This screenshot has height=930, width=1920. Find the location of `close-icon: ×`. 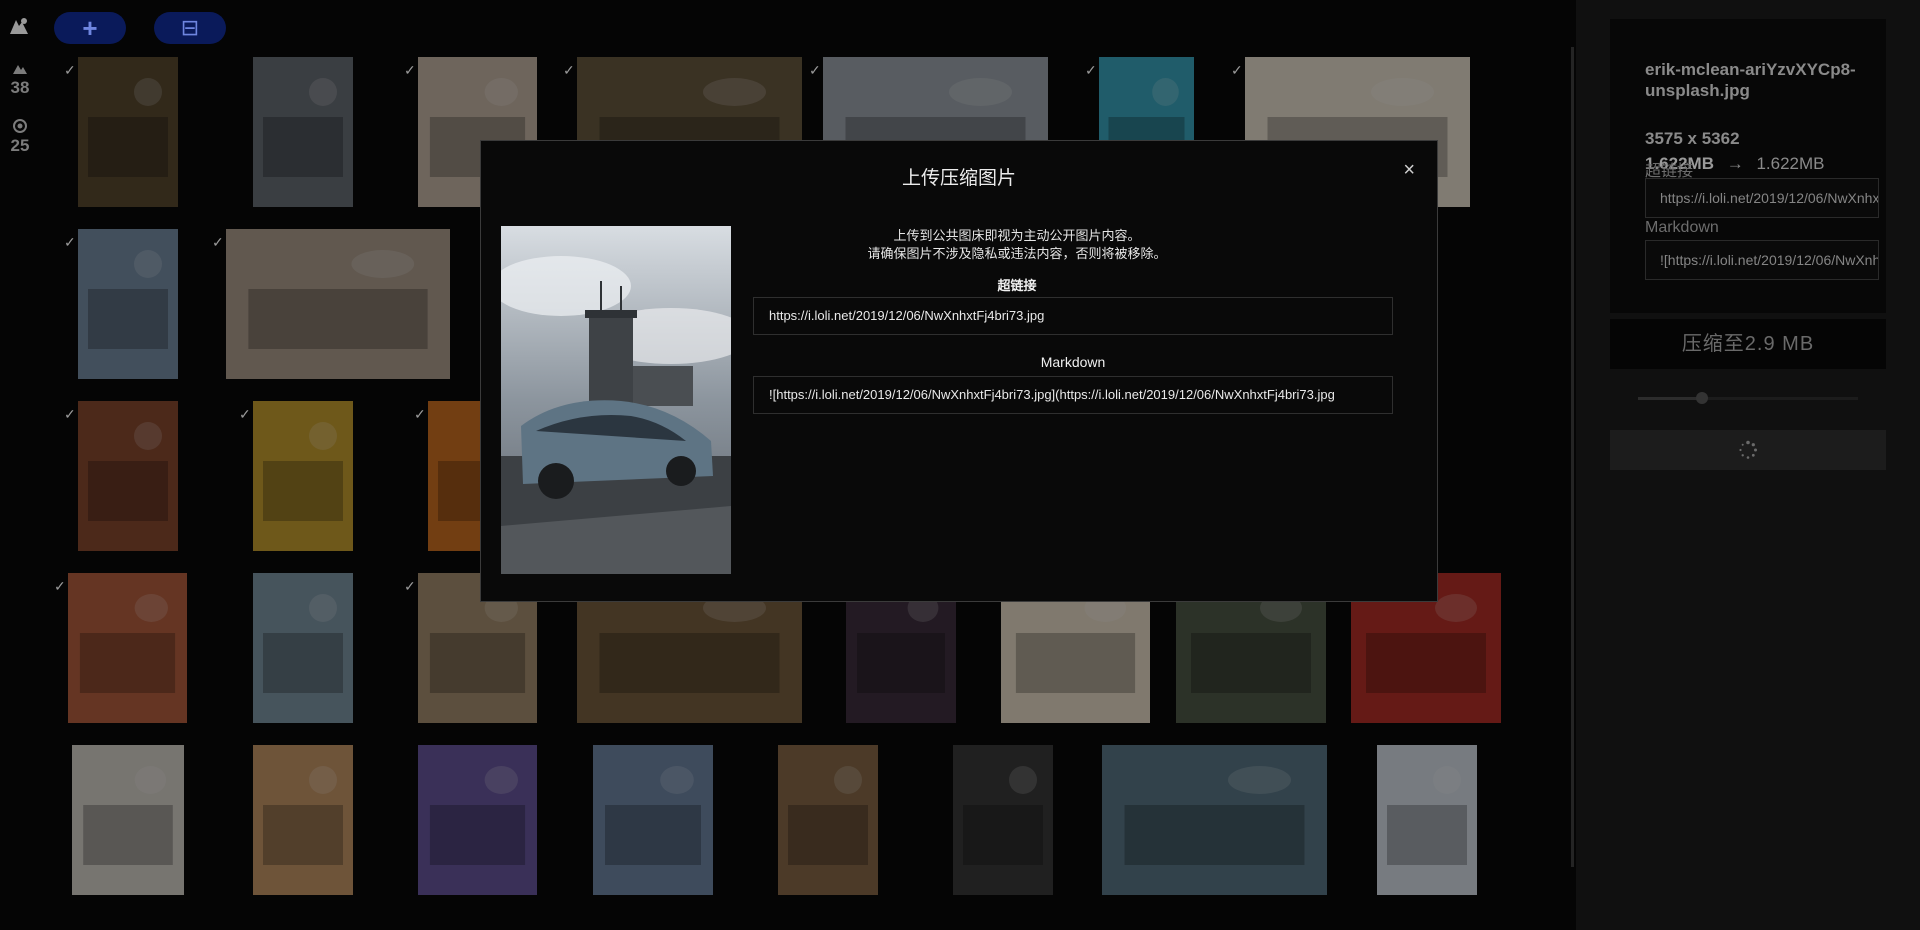

close-icon: × is located at coordinates (1409, 170).